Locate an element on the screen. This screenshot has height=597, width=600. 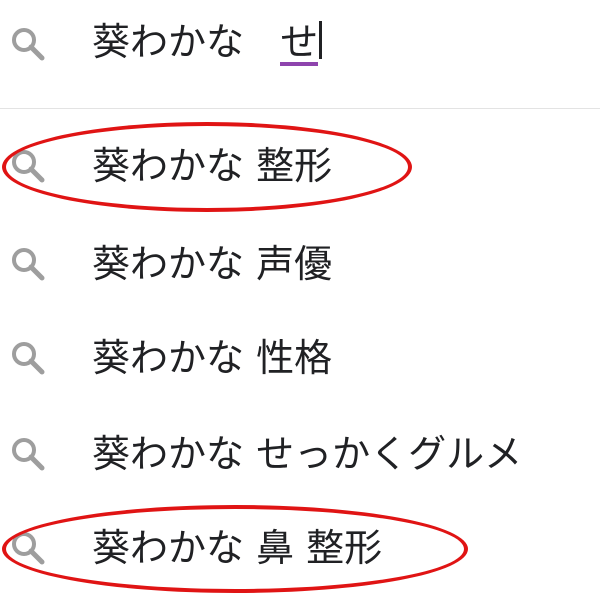
search-query-composing: せ is located at coordinates (299, 43).